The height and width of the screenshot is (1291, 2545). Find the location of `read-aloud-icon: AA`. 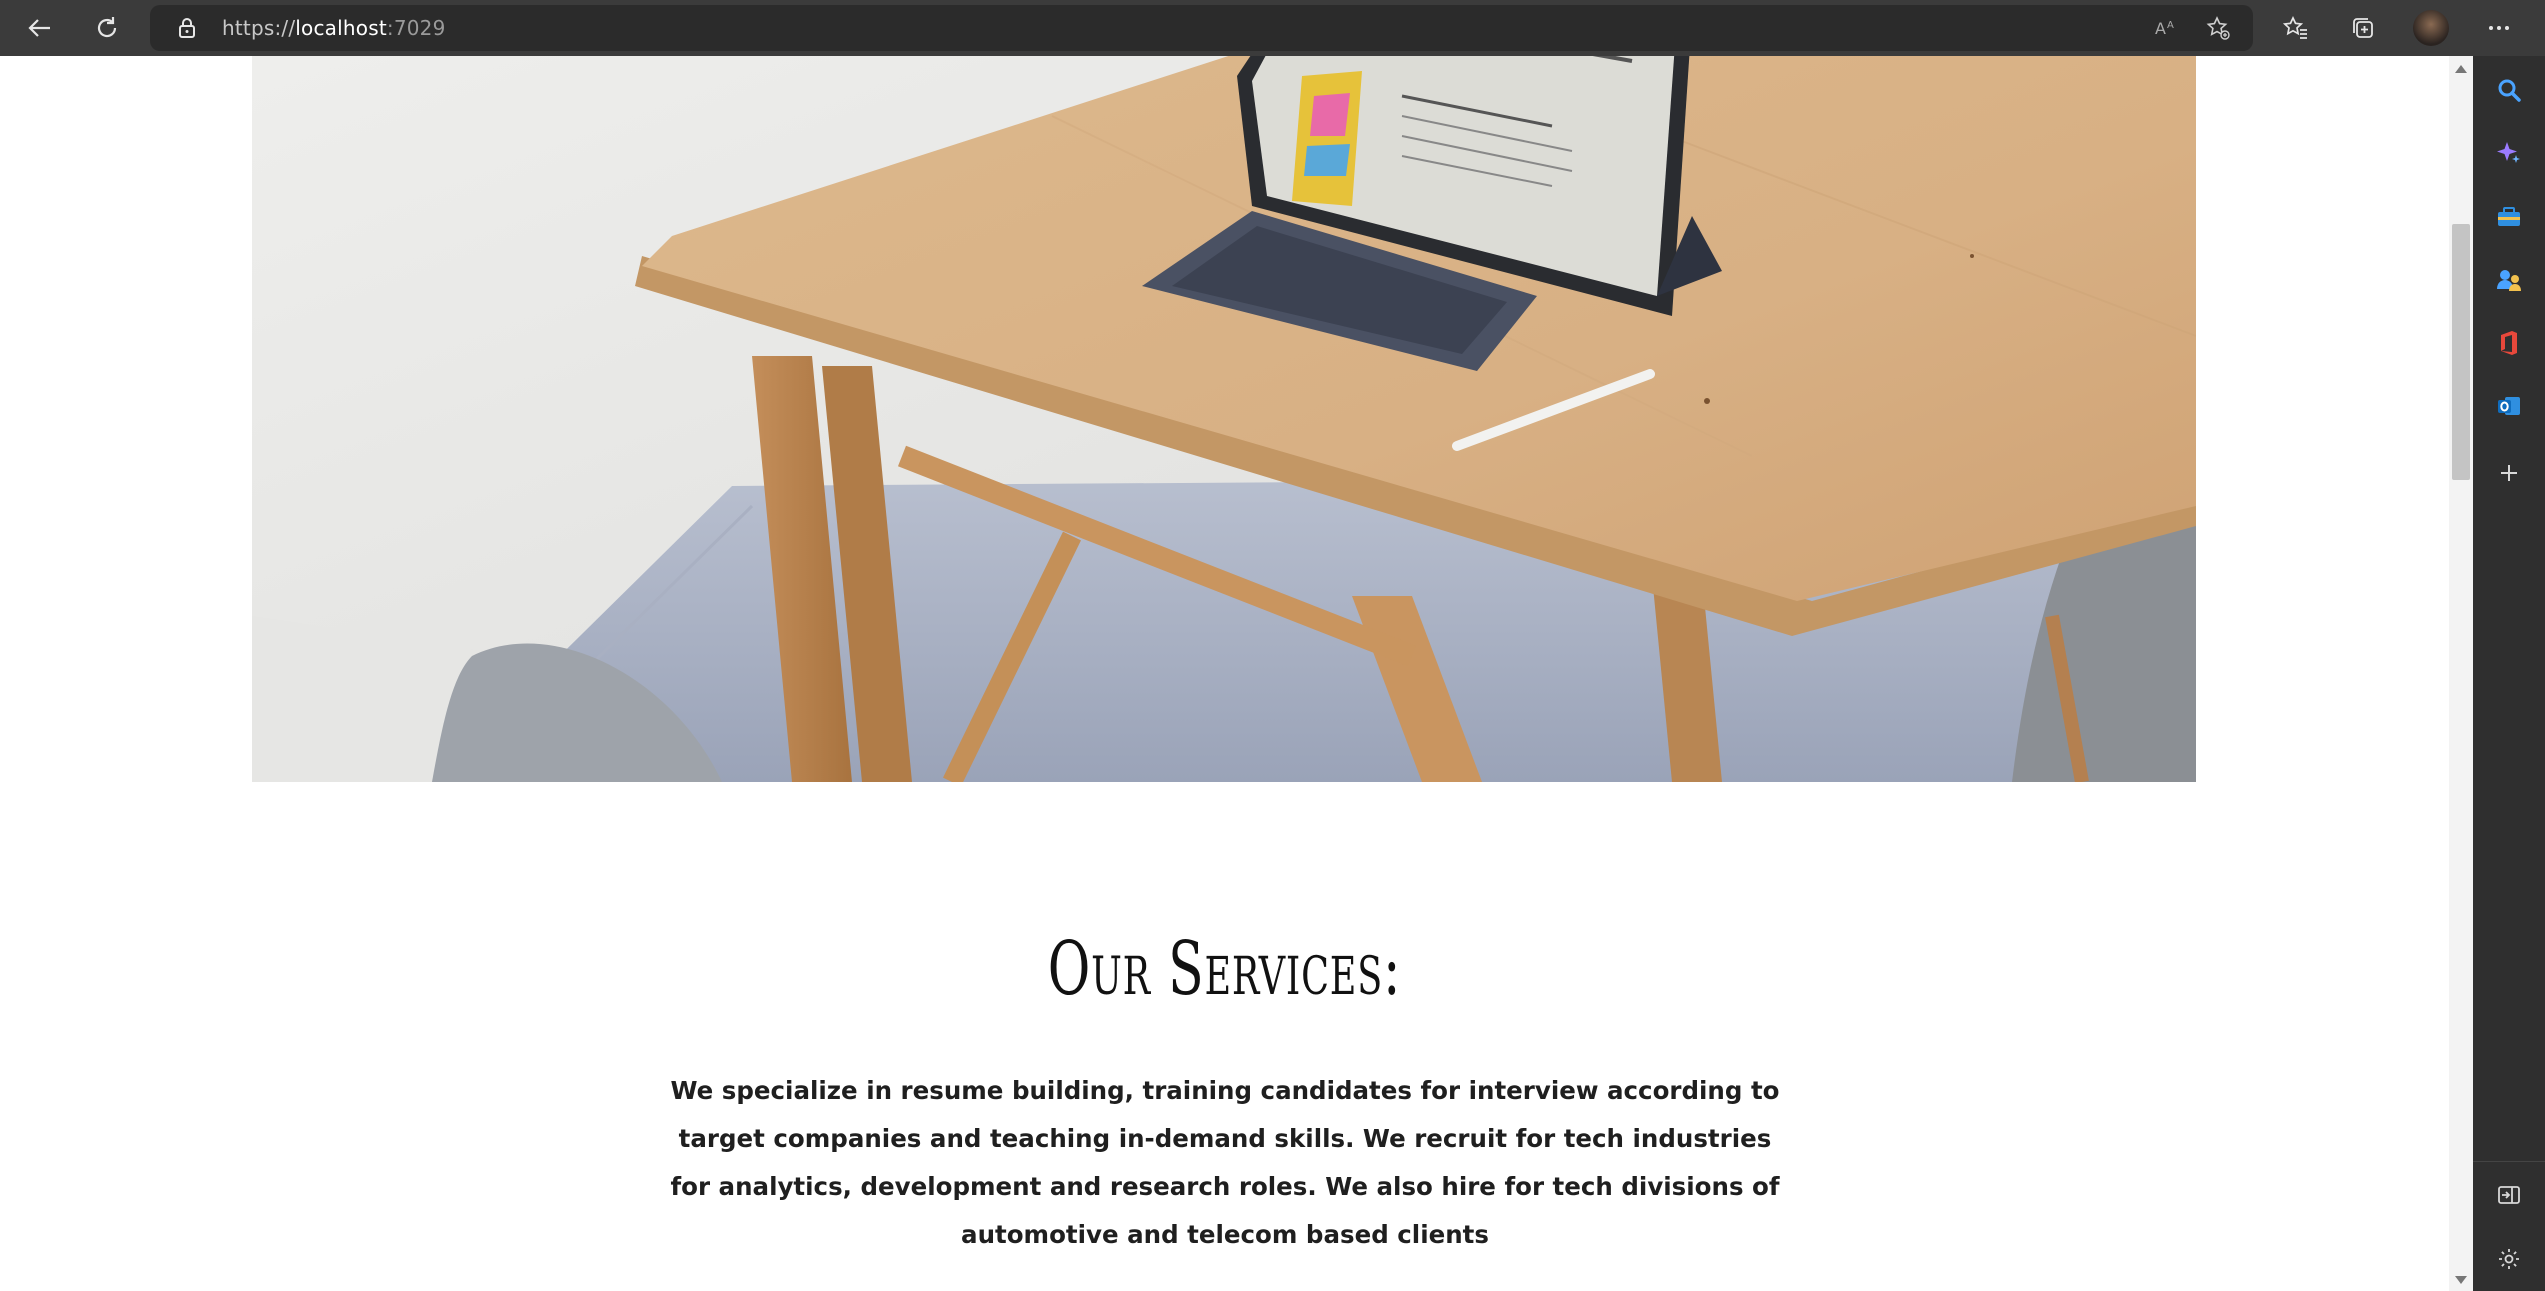

read-aloud-icon: AA is located at coordinates (2166, 28).